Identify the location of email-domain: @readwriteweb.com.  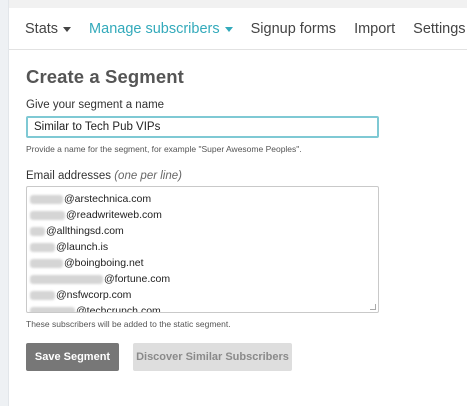
(114, 215).